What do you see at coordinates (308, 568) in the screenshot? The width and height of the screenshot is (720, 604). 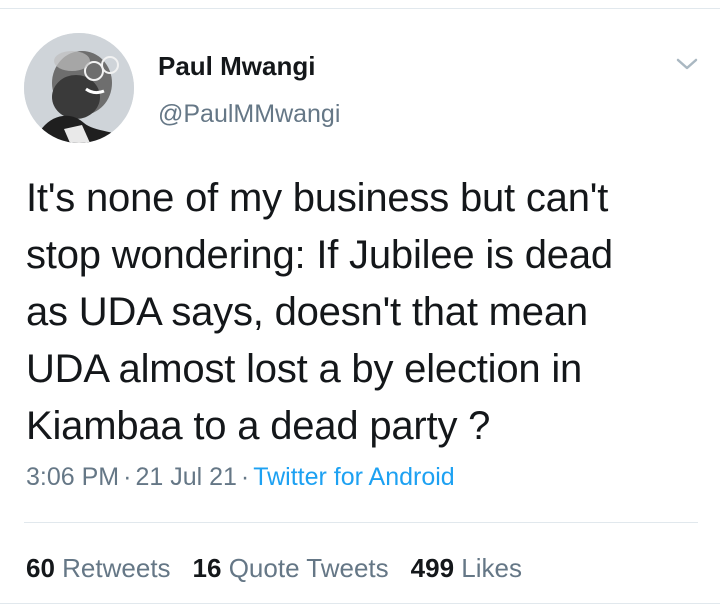 I see `quote-tweets-label: Quote Tweets` at bounding box center [308, 568].